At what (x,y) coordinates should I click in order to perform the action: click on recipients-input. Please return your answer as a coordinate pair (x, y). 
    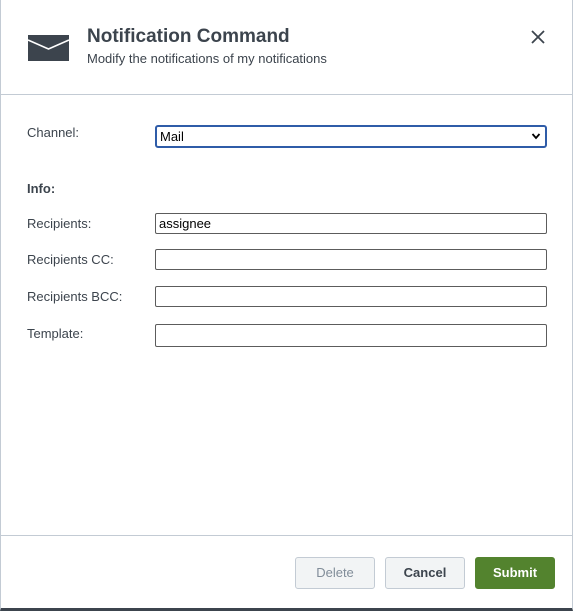
    Looking at the image, I should click on (351, 223).